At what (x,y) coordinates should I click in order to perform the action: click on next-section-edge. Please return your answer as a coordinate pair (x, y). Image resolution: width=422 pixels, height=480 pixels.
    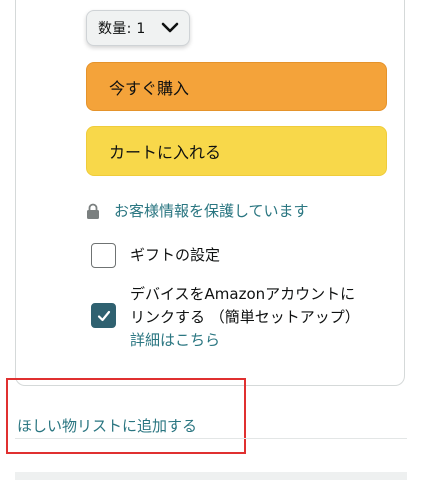
    Looking at the image, I should click on (211, 476).